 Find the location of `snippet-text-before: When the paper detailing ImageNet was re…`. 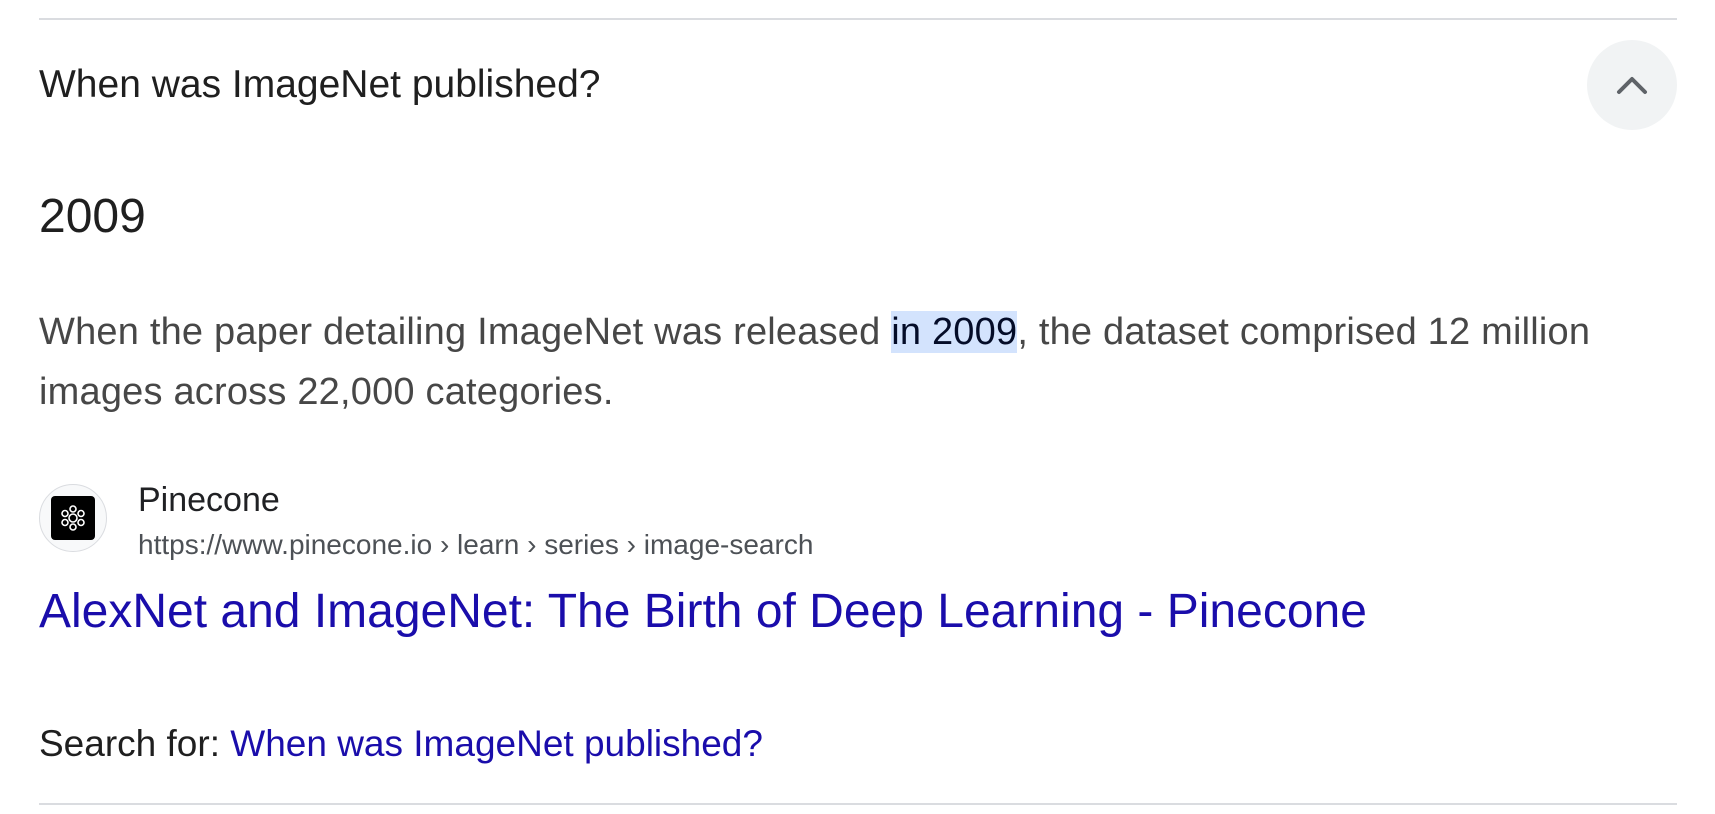

snippet-text-before: When the paper detailing ImageNet was re… is located at coordinates (465, 332).